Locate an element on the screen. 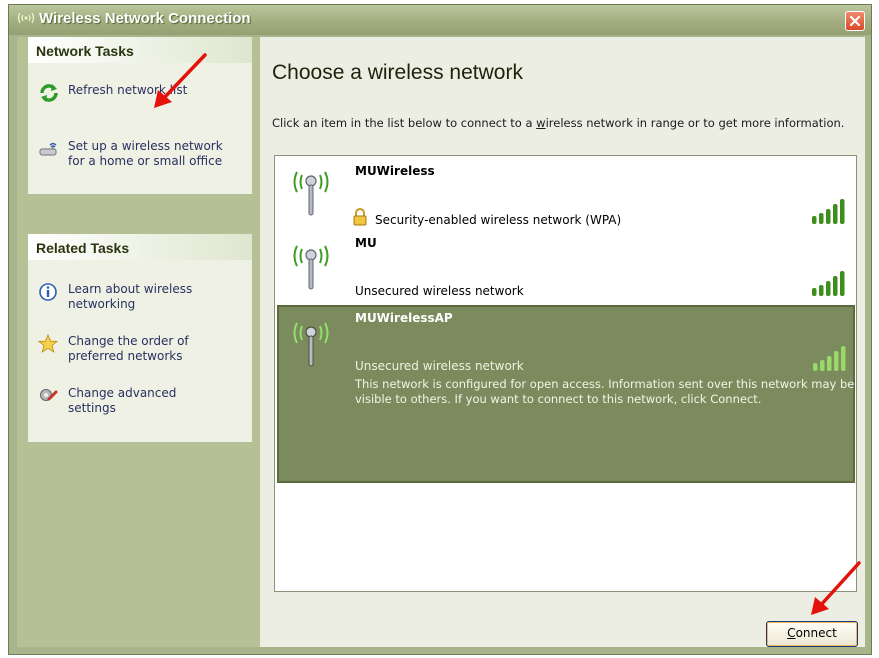 This screenshot has width=879, height=658. instructions-accelerator: w is located at coordinates (541, 123).